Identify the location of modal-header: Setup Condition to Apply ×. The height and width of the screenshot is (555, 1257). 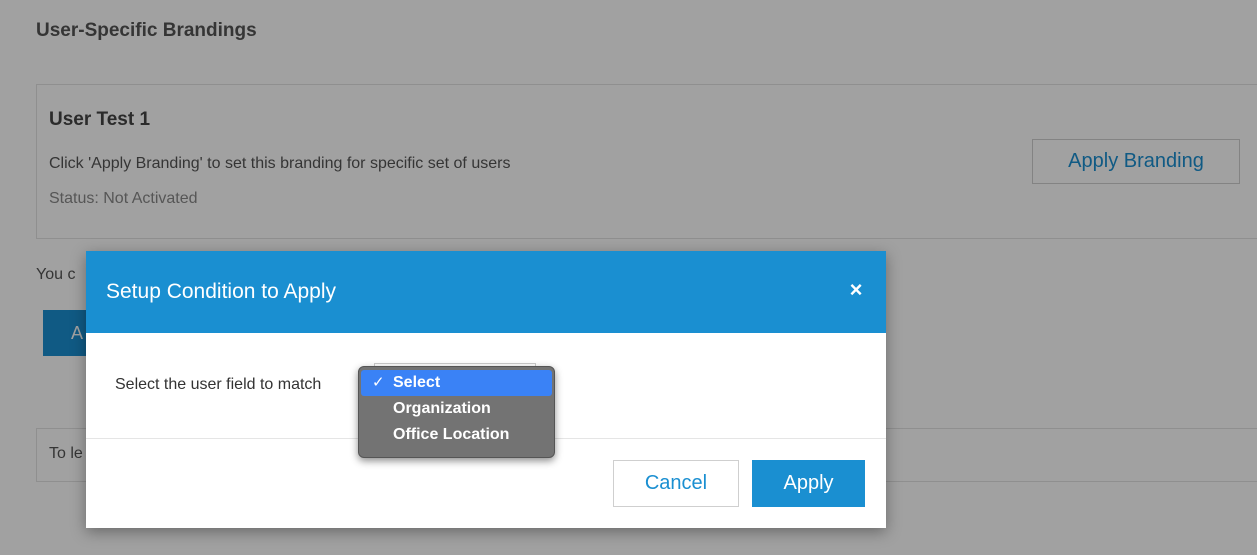
(486, 292).